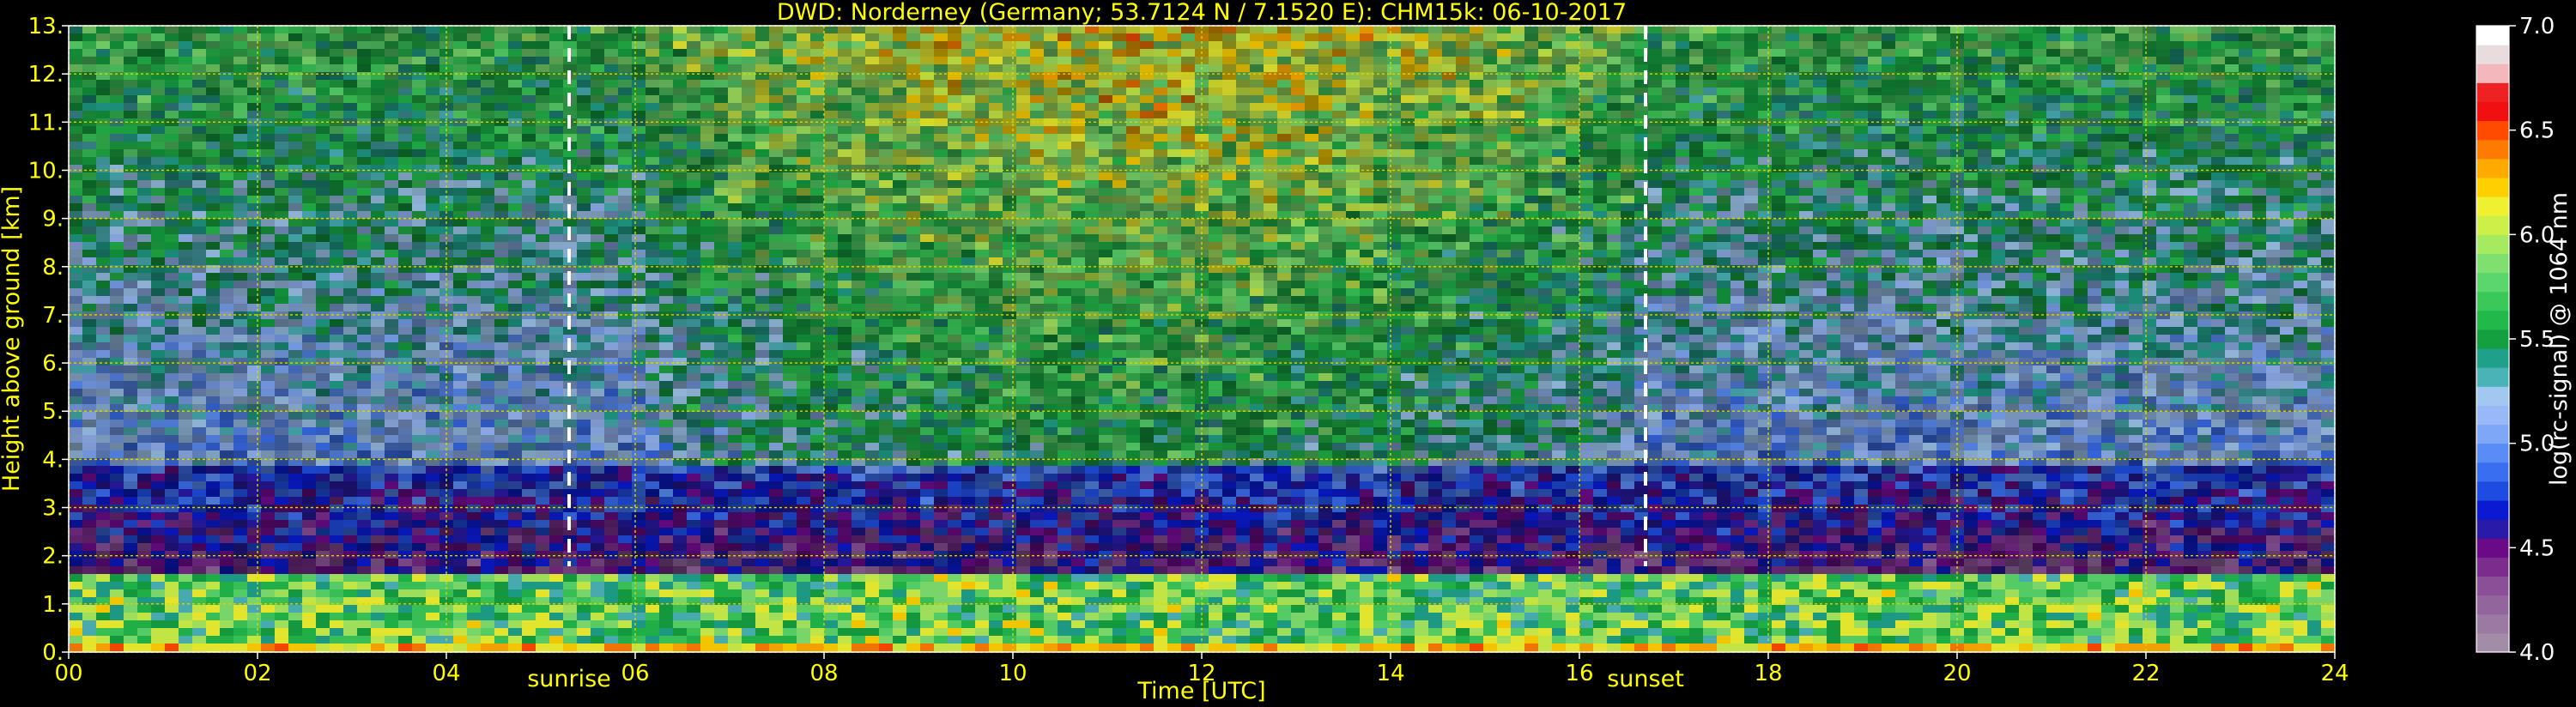  What do you see at coordinates (46, 75) in the screenshot?
I see `y-tick-label: 12.` at bounding box center [46, 75].